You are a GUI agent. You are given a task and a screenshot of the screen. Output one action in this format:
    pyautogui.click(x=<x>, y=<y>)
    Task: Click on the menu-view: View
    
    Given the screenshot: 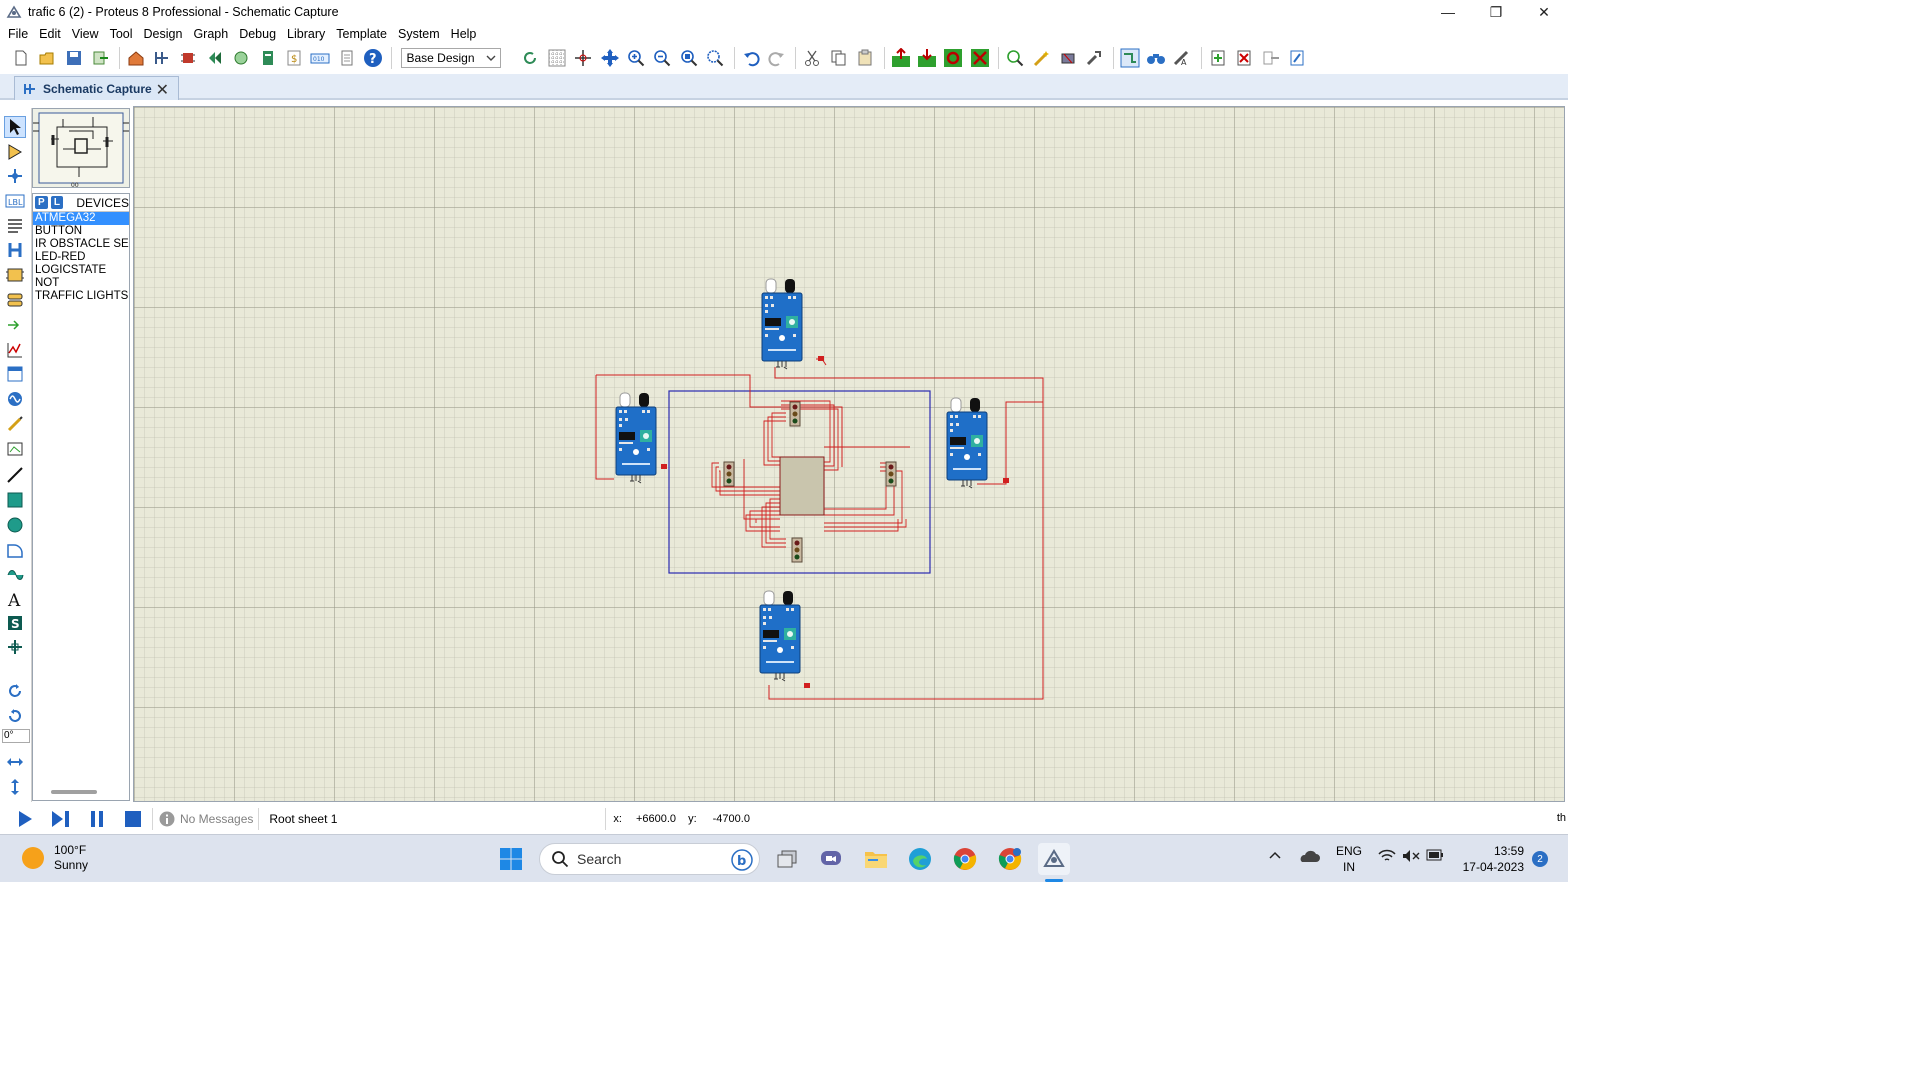 What is the action you would take?
    pyautogui.click(x=86, y=34)
    